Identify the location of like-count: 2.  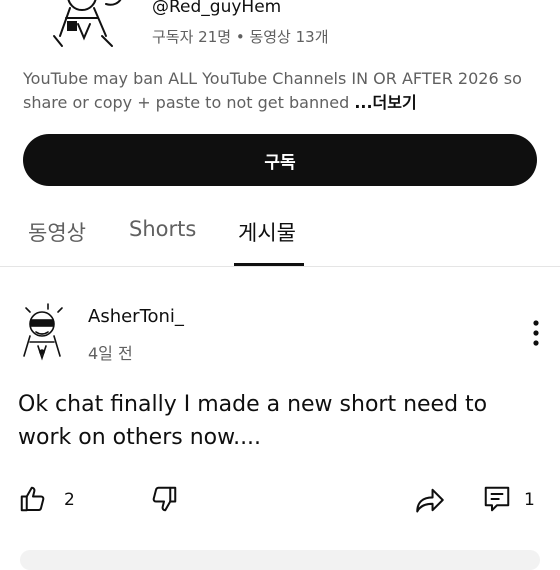
(69, 500).